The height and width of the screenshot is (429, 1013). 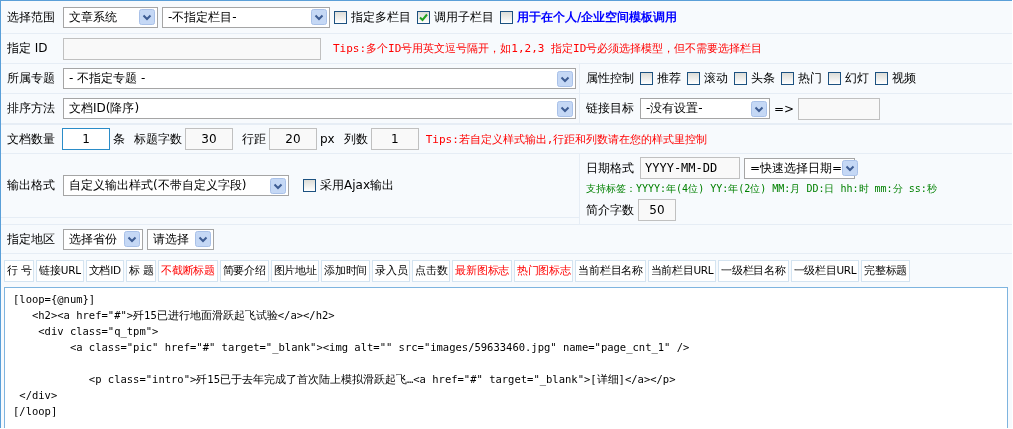 I want to click on tag-button: 点击数, so click(x=431, y=271).